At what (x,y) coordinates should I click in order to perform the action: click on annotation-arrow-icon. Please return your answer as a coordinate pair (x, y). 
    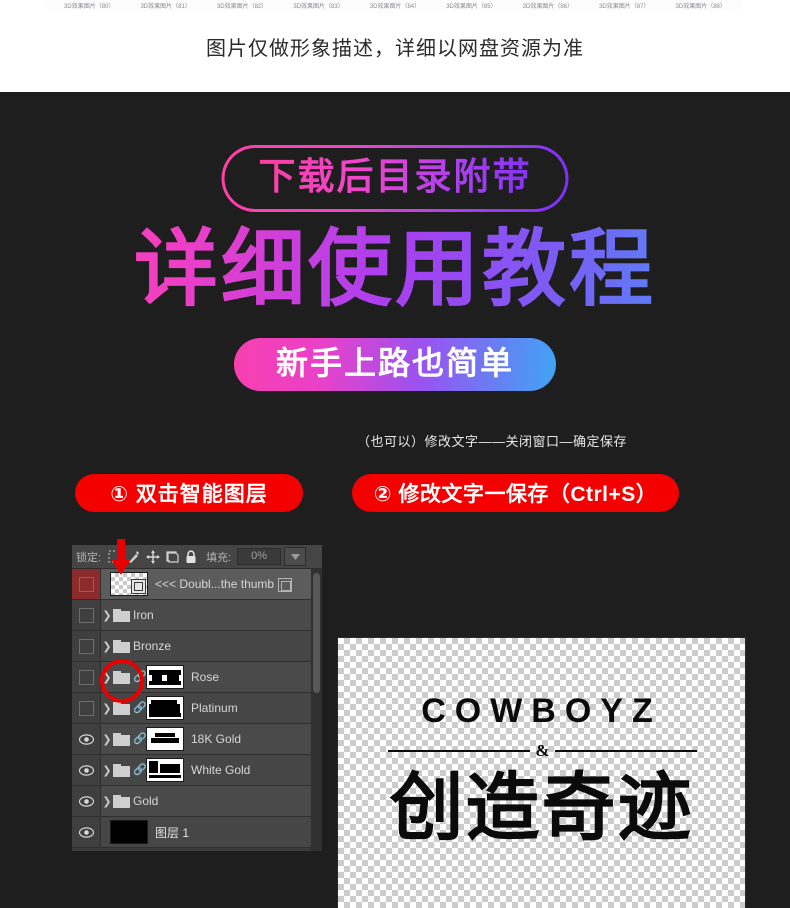
    Looking at the image, I should click on (121, 557).